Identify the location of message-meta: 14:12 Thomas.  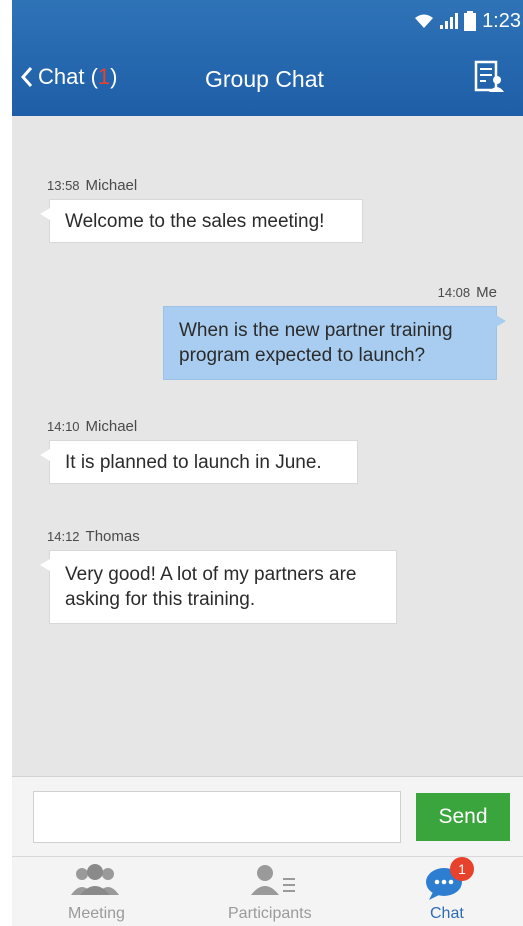
(93, 536).